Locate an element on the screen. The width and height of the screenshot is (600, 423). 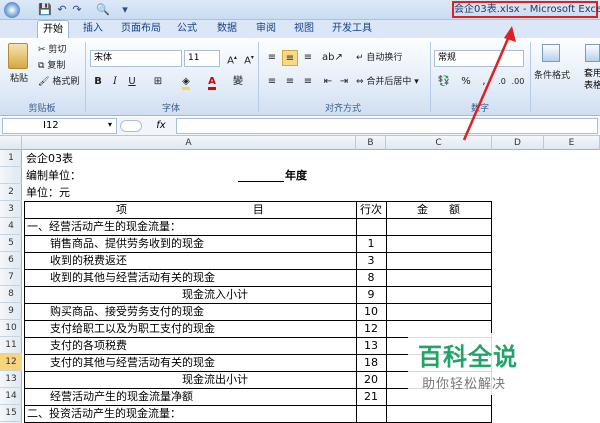
redo-icon: ↷ is located at coordinates (77, 10).